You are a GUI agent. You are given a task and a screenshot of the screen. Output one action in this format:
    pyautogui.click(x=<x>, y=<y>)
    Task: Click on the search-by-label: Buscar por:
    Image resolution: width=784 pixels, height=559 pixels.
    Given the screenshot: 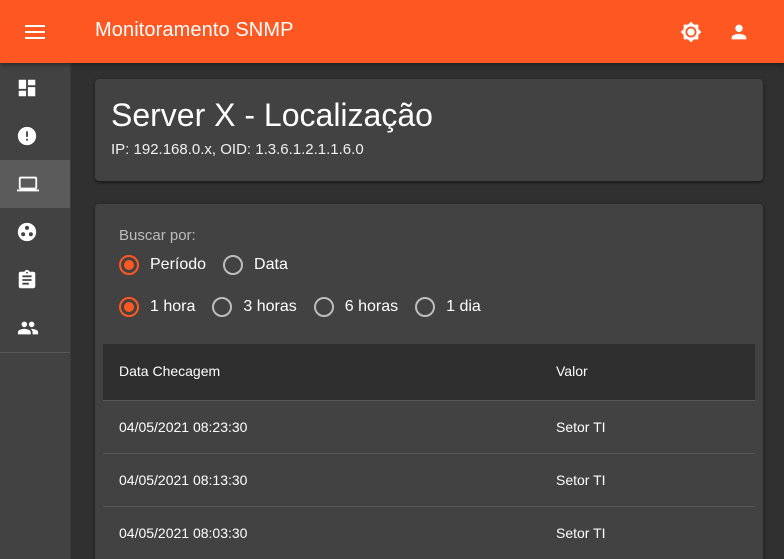 What is the action you would take?
    pyautogui.click(x=157, y=235)
    